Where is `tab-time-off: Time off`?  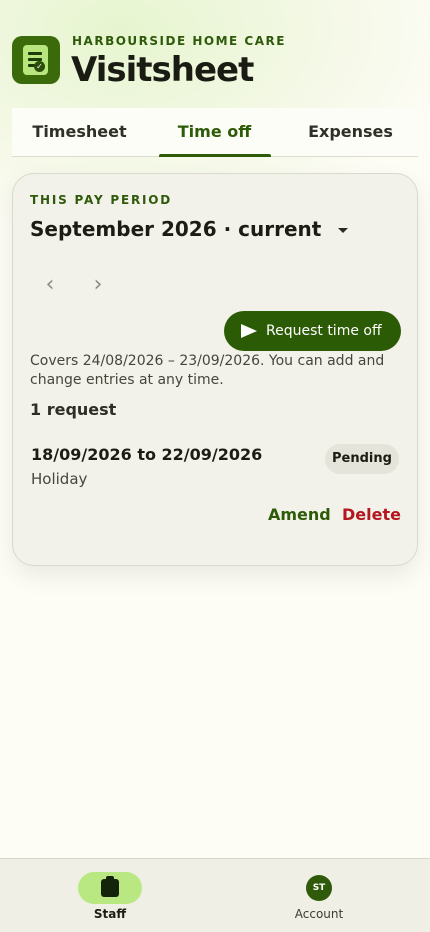
tab-time-off: Time off is located at coordinates (214, 132).